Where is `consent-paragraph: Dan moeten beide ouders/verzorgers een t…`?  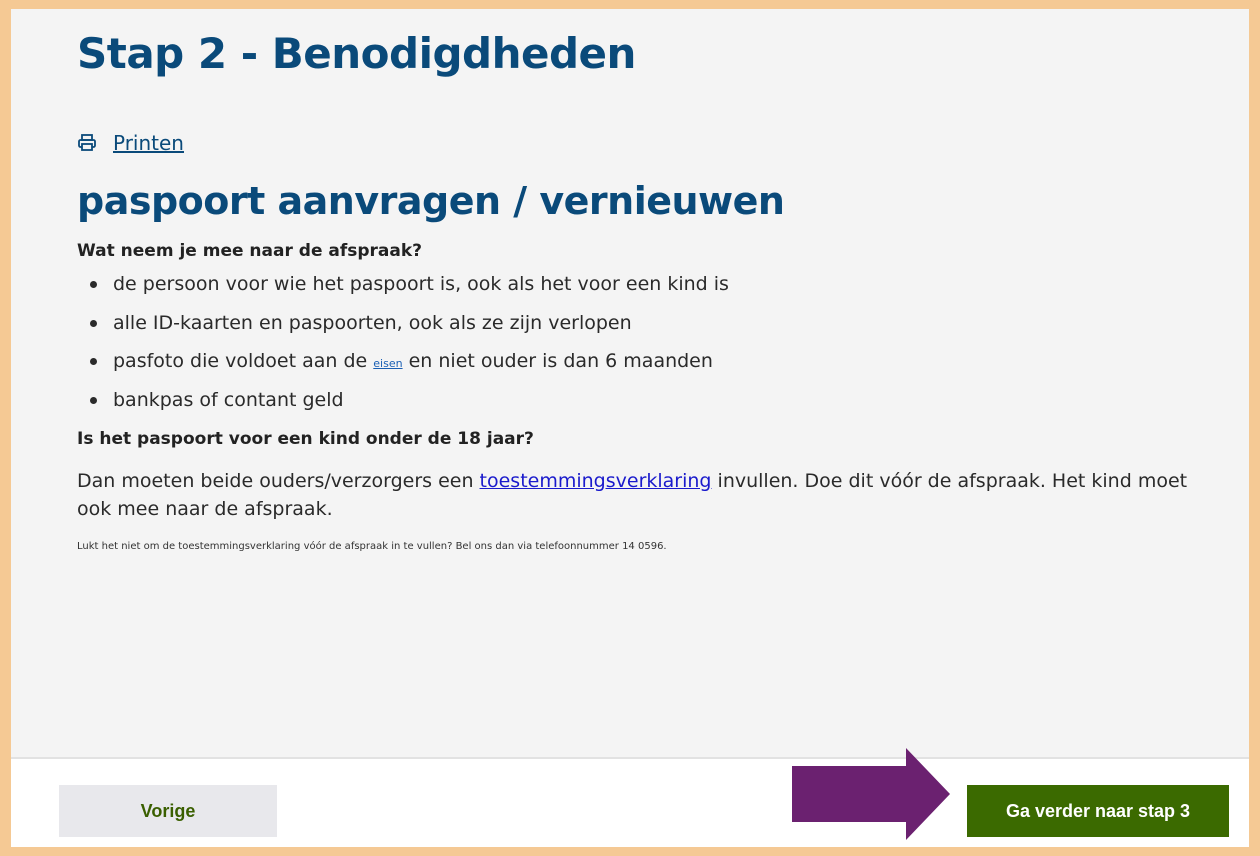 consent-paragraph: Dan moeten beide ouders/verzorgers een t… is located at coordinates (642, 495).